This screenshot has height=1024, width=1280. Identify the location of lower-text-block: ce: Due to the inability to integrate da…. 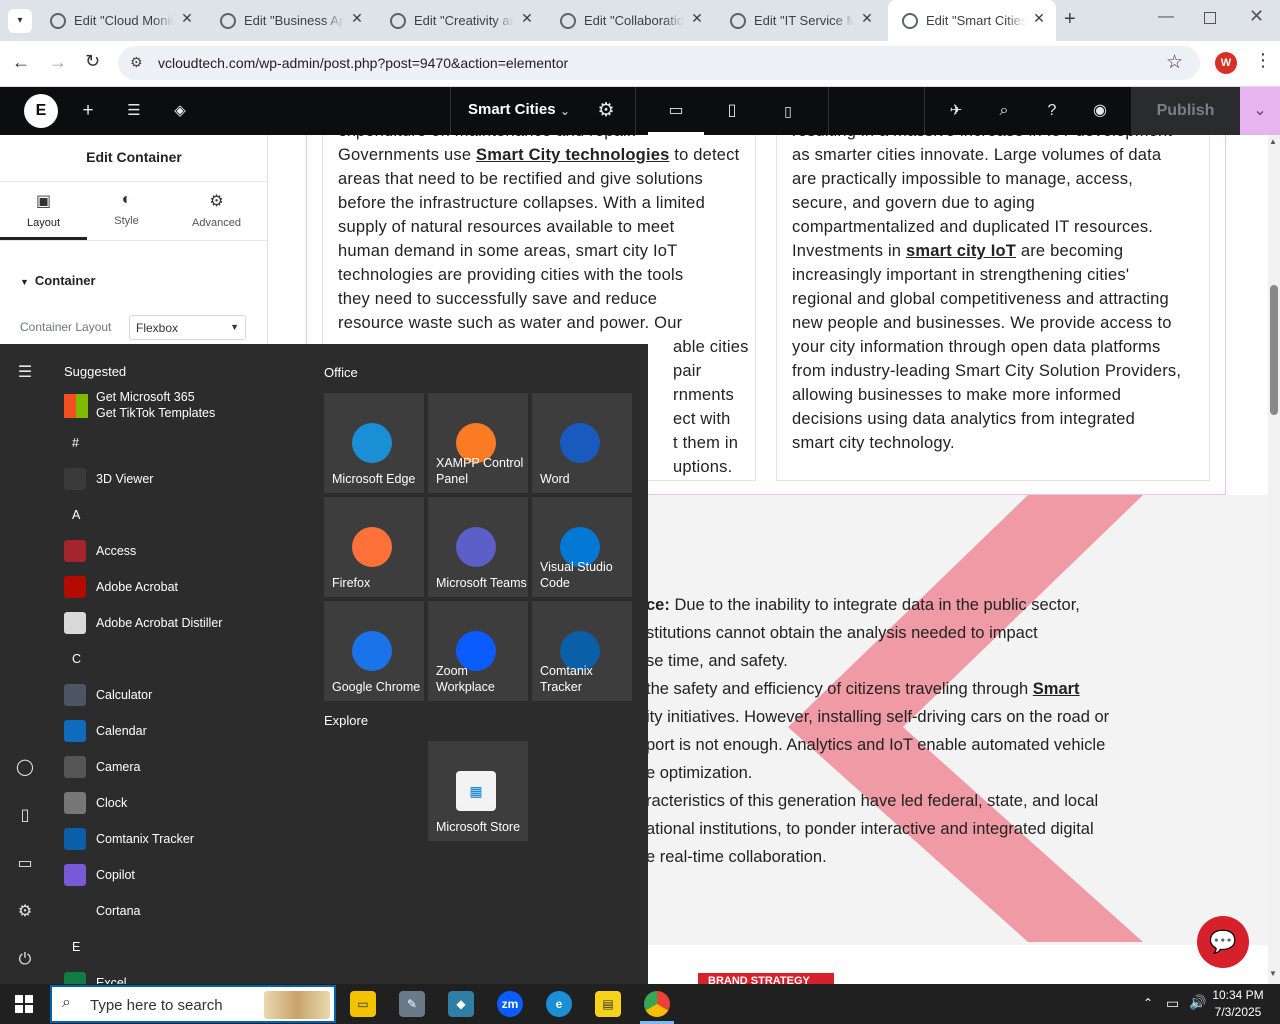
(877, 731).